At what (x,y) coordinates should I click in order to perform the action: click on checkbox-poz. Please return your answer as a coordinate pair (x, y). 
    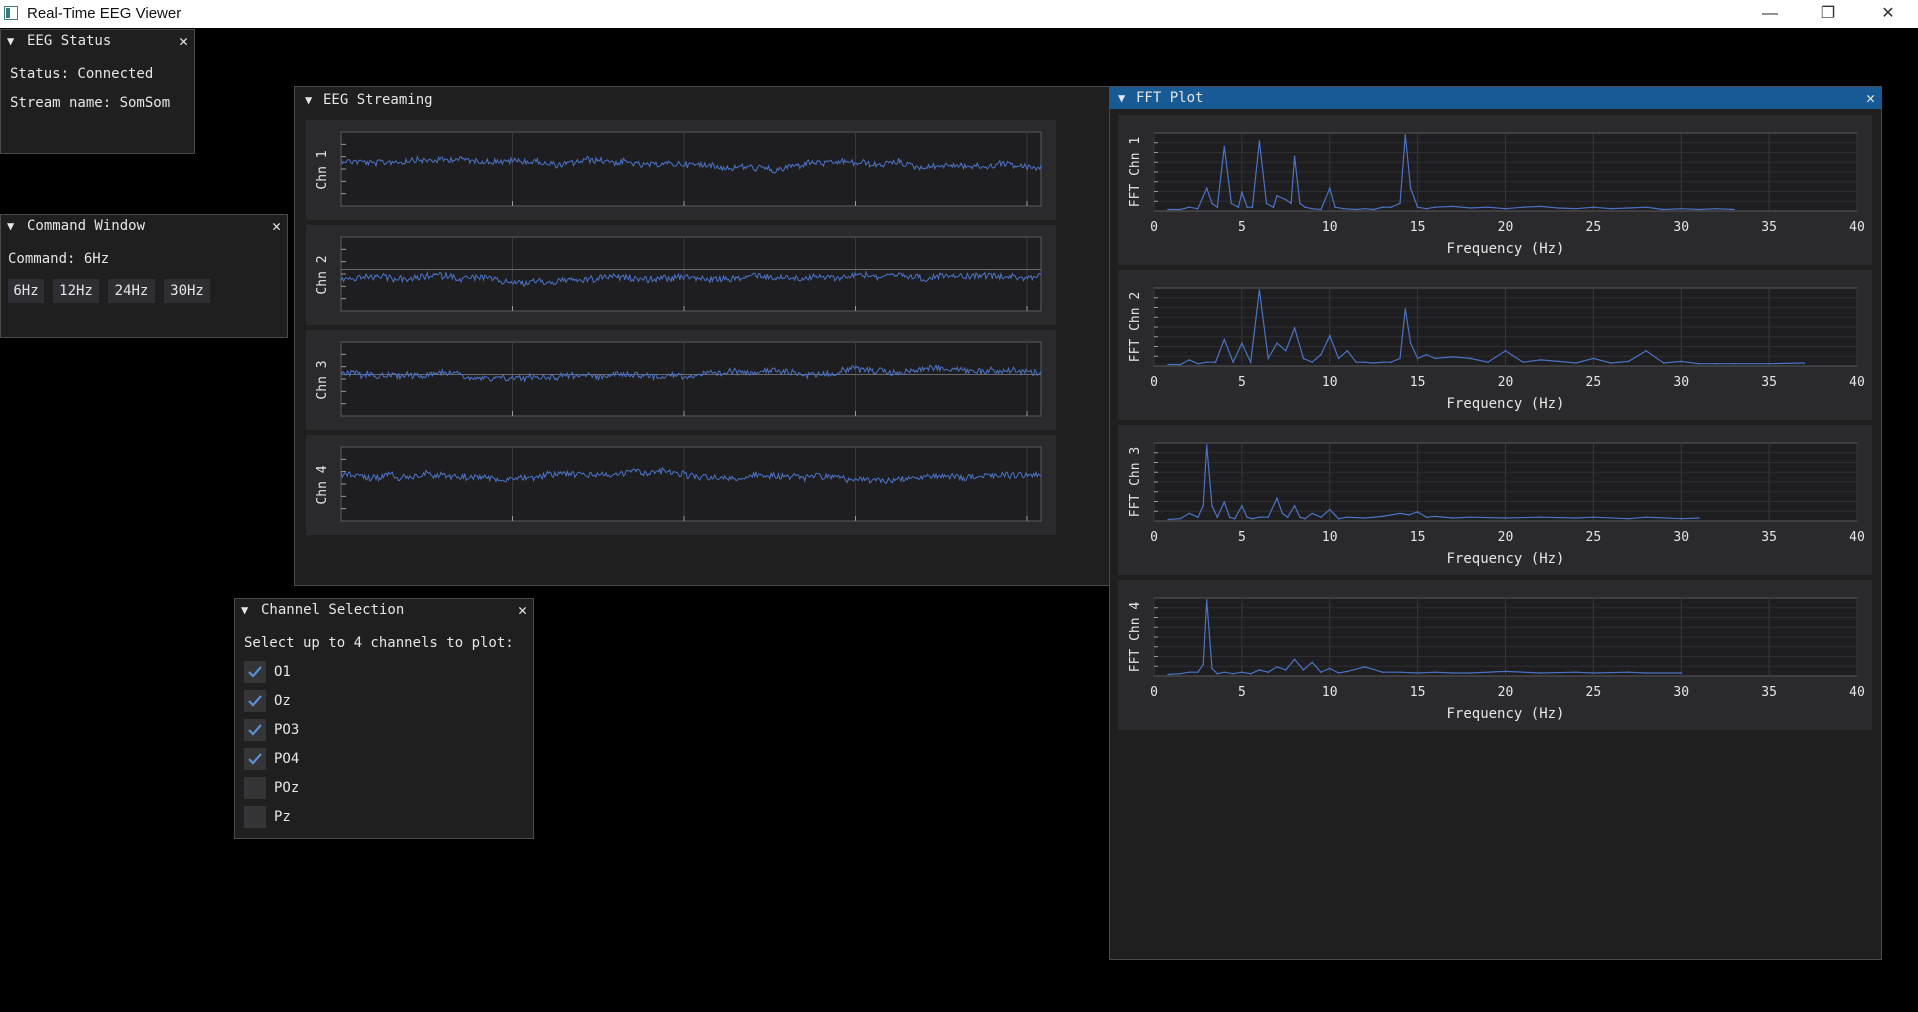
    Looking at the image, I should click on (255, 788).